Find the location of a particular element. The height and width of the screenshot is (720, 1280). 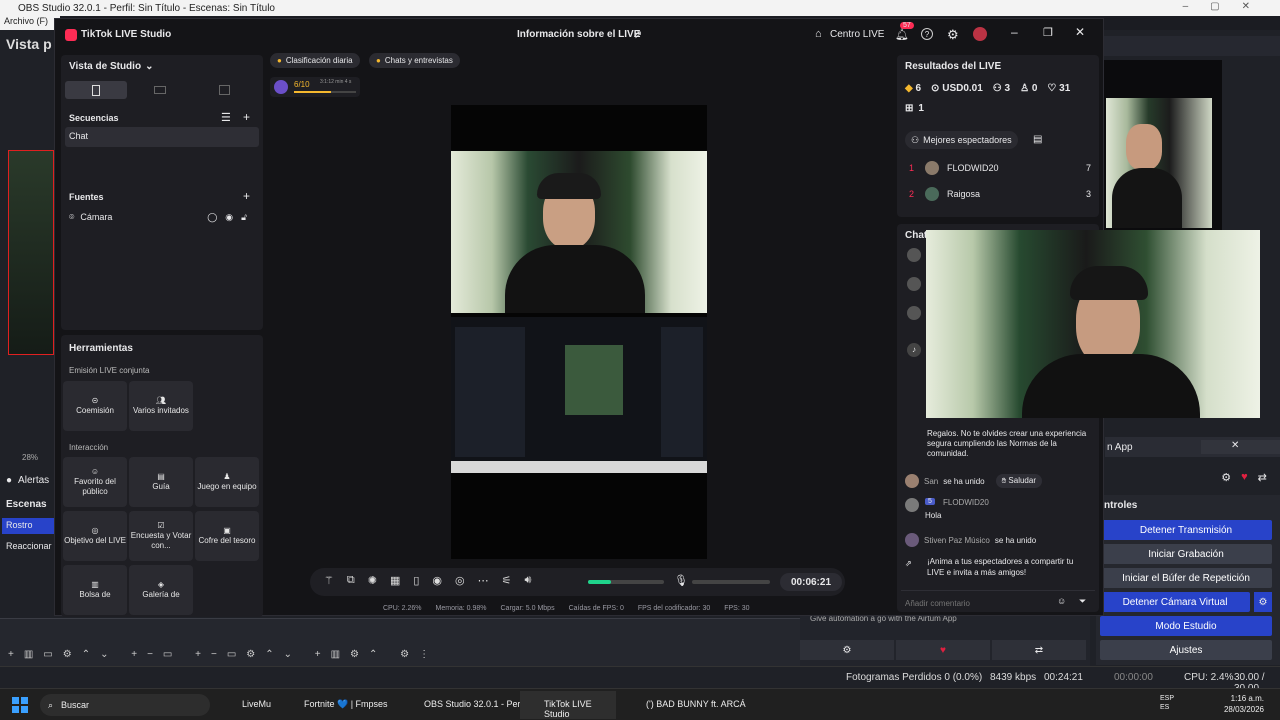

wave-icon: ✋︎ is located at coordinates (1004, 480).